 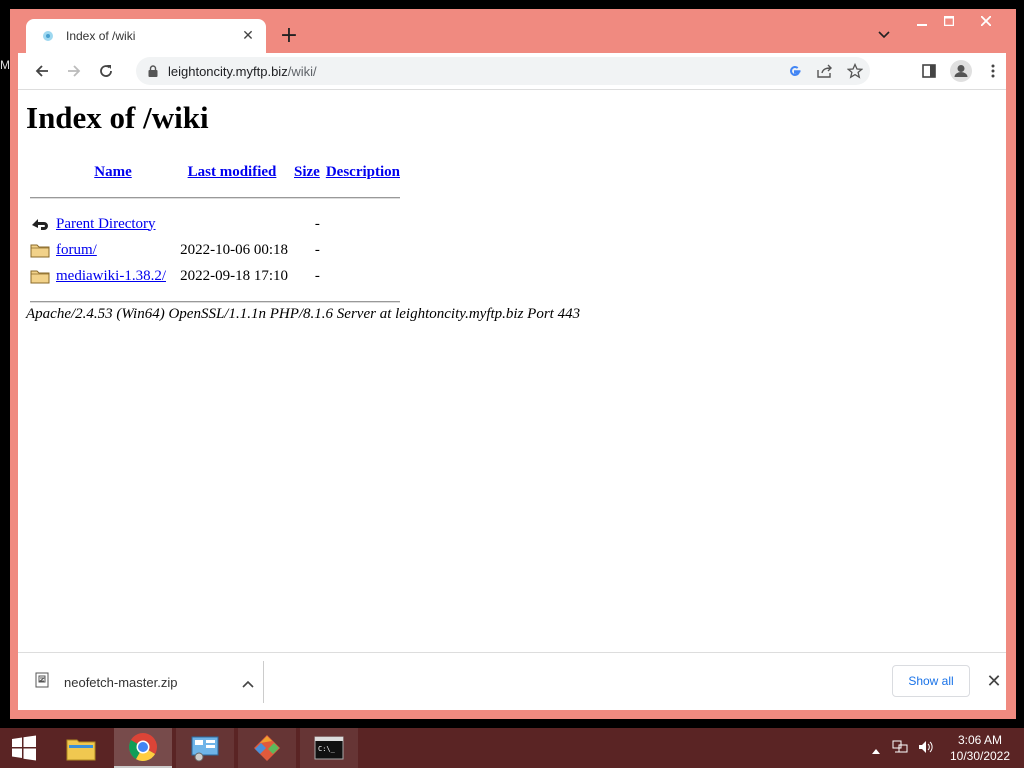 I want to click on column-last-modified-link: Last modified, so click(x=232, y=172).